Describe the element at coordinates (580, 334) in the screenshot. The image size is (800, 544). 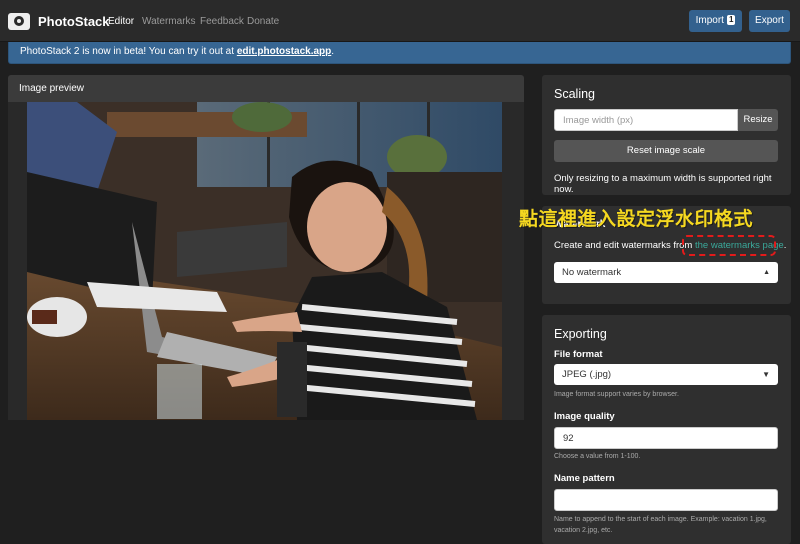
I see `exporting-title: Exporting` at that location.